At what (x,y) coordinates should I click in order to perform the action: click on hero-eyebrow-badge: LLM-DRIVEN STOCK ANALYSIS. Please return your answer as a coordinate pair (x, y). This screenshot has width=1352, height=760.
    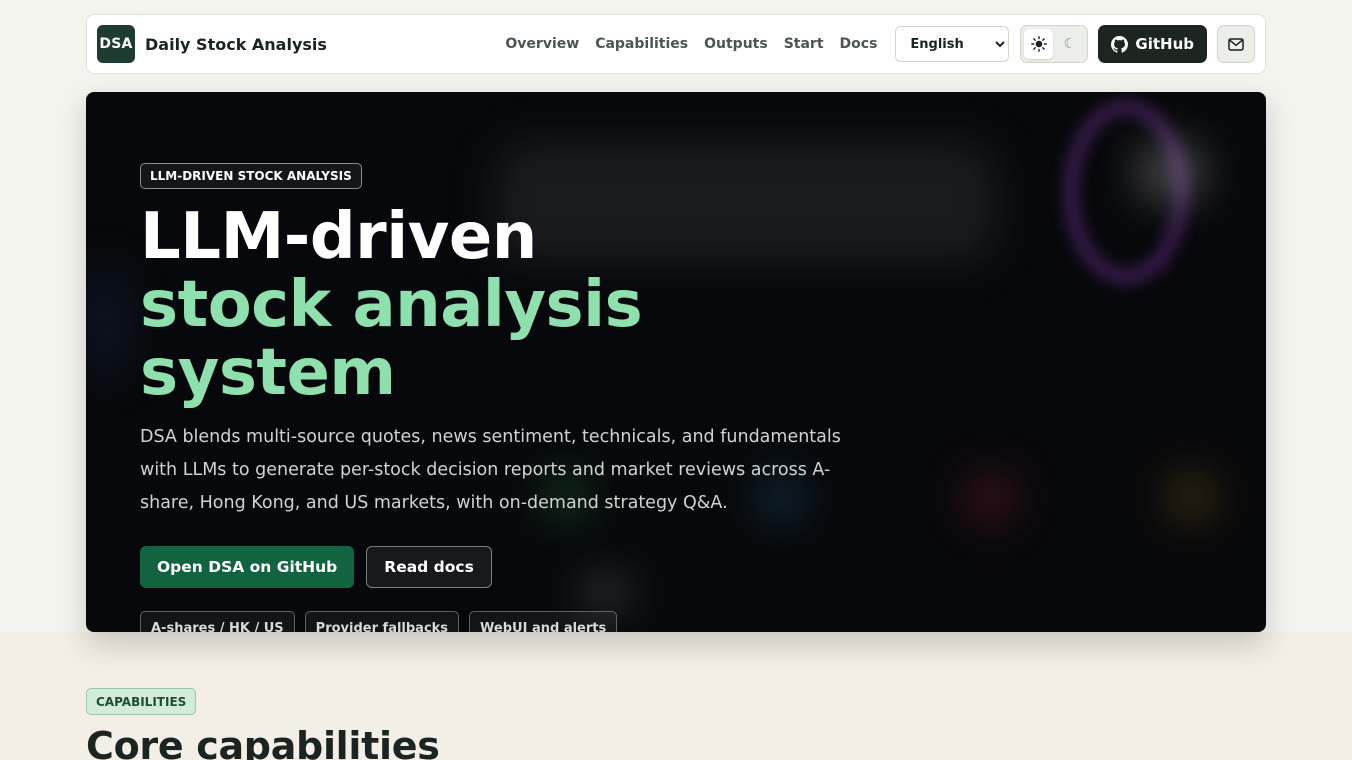
    Looking at the image, I should click on (251, 176).